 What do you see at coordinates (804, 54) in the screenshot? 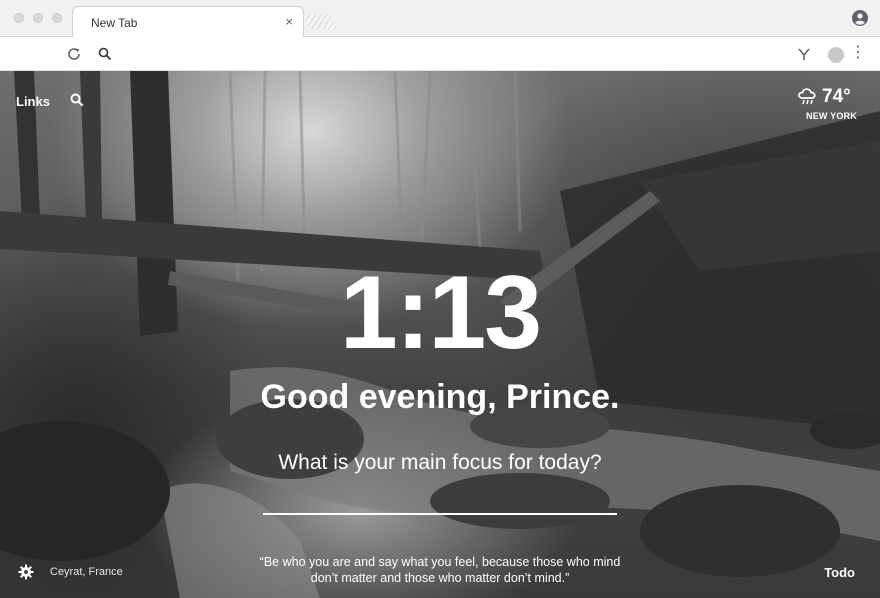
I see `extension-icon` at bounding box center [804, 54].